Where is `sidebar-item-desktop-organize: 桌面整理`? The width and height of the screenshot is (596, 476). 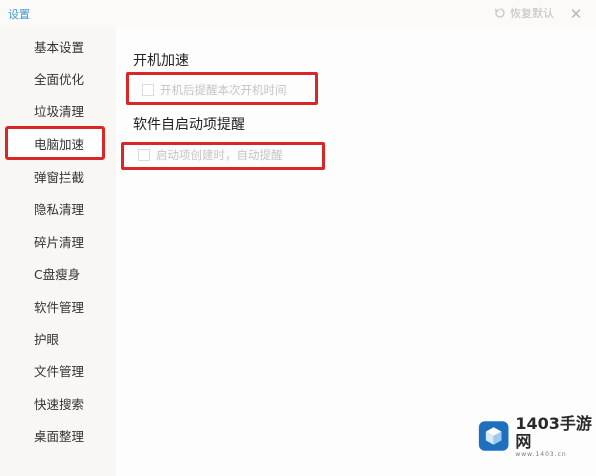 sidebar-item-desktop-organize: 桌面整理 is located at coordinates (58, 435).